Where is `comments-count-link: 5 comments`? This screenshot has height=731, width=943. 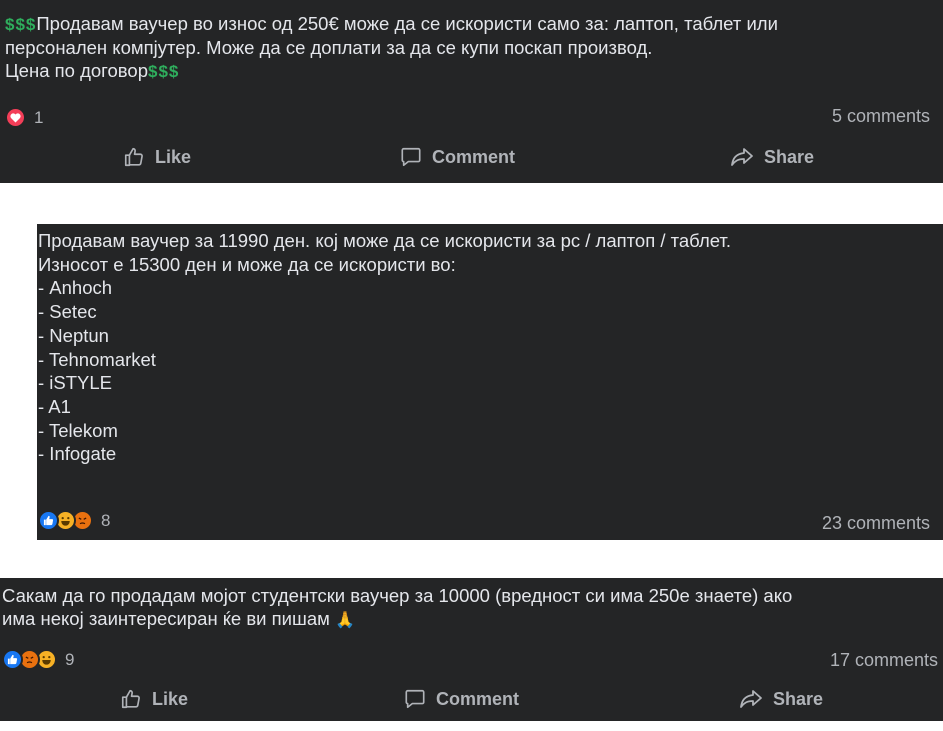 comments-count-link: 5 comments is located at coordinates (881, 116).